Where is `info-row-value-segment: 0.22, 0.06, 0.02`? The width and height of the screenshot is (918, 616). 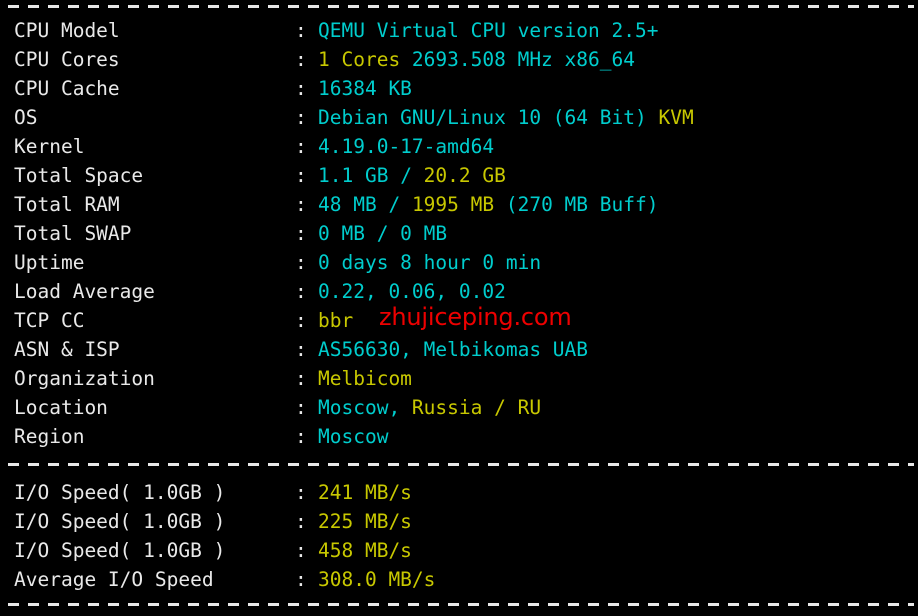 info-row-value-segment: 0.22, 0.06, 0.02 is located at coordinates (412, 291).